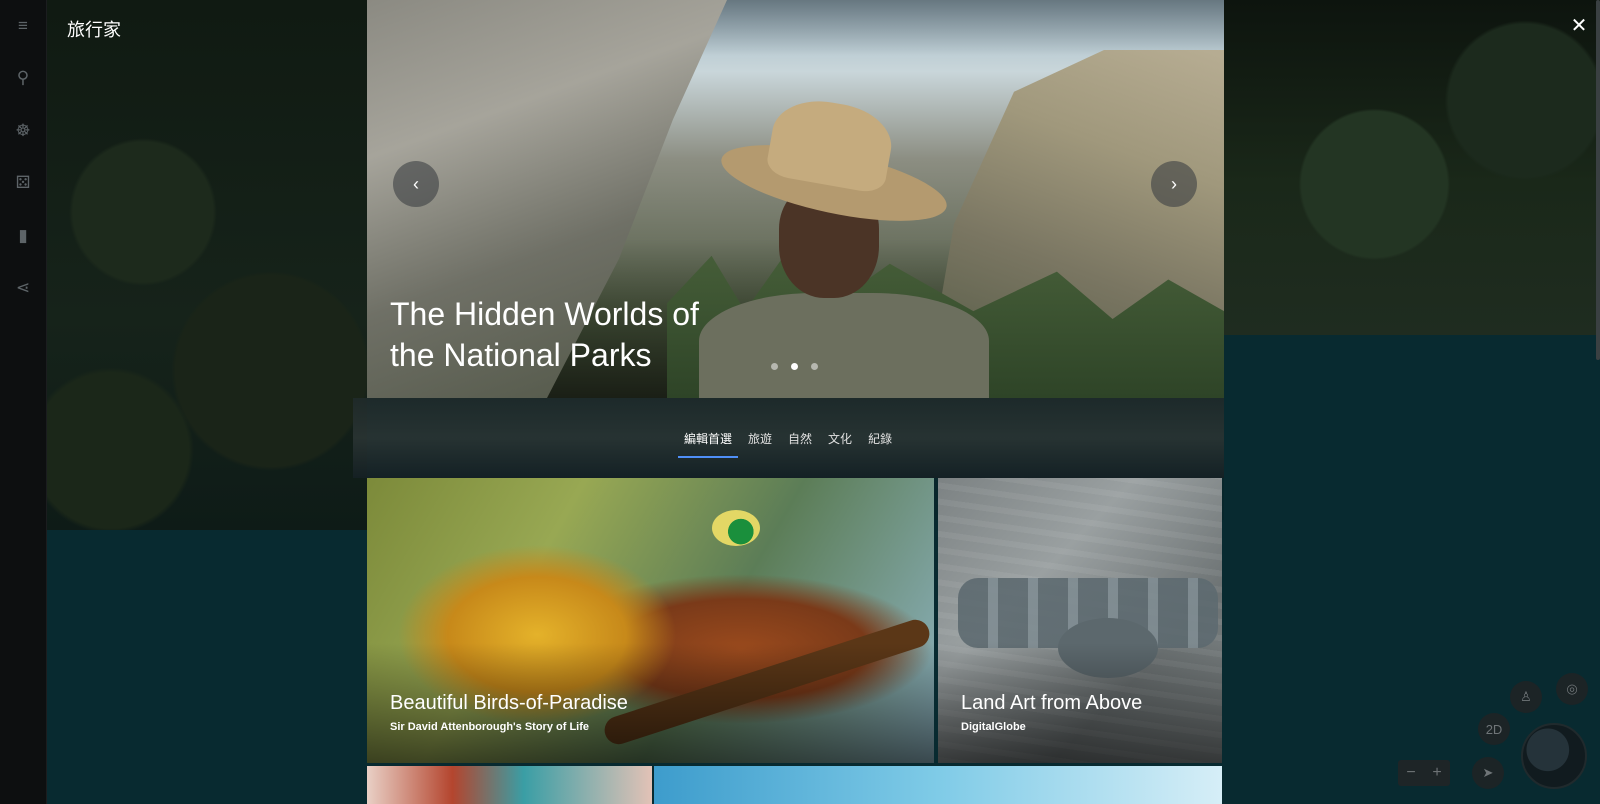 Image resolution: width=1600 pixels, height=804 pixels. I want to click on map-forest-right, so click(1412, 167).